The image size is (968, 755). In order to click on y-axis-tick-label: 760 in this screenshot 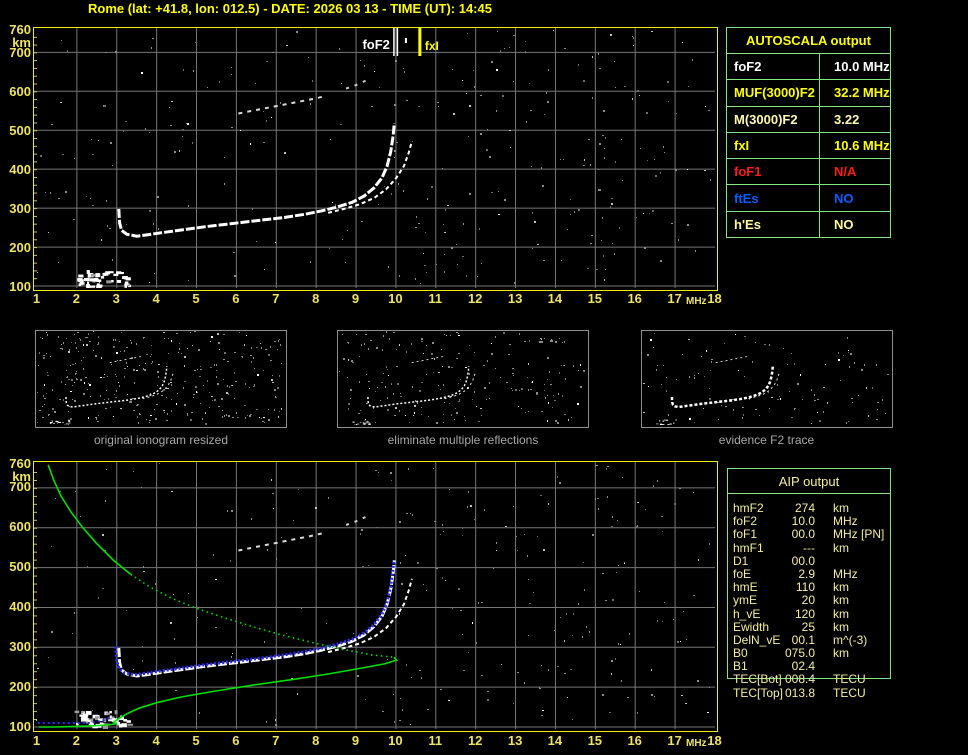, I will do `click(20, 29)`.